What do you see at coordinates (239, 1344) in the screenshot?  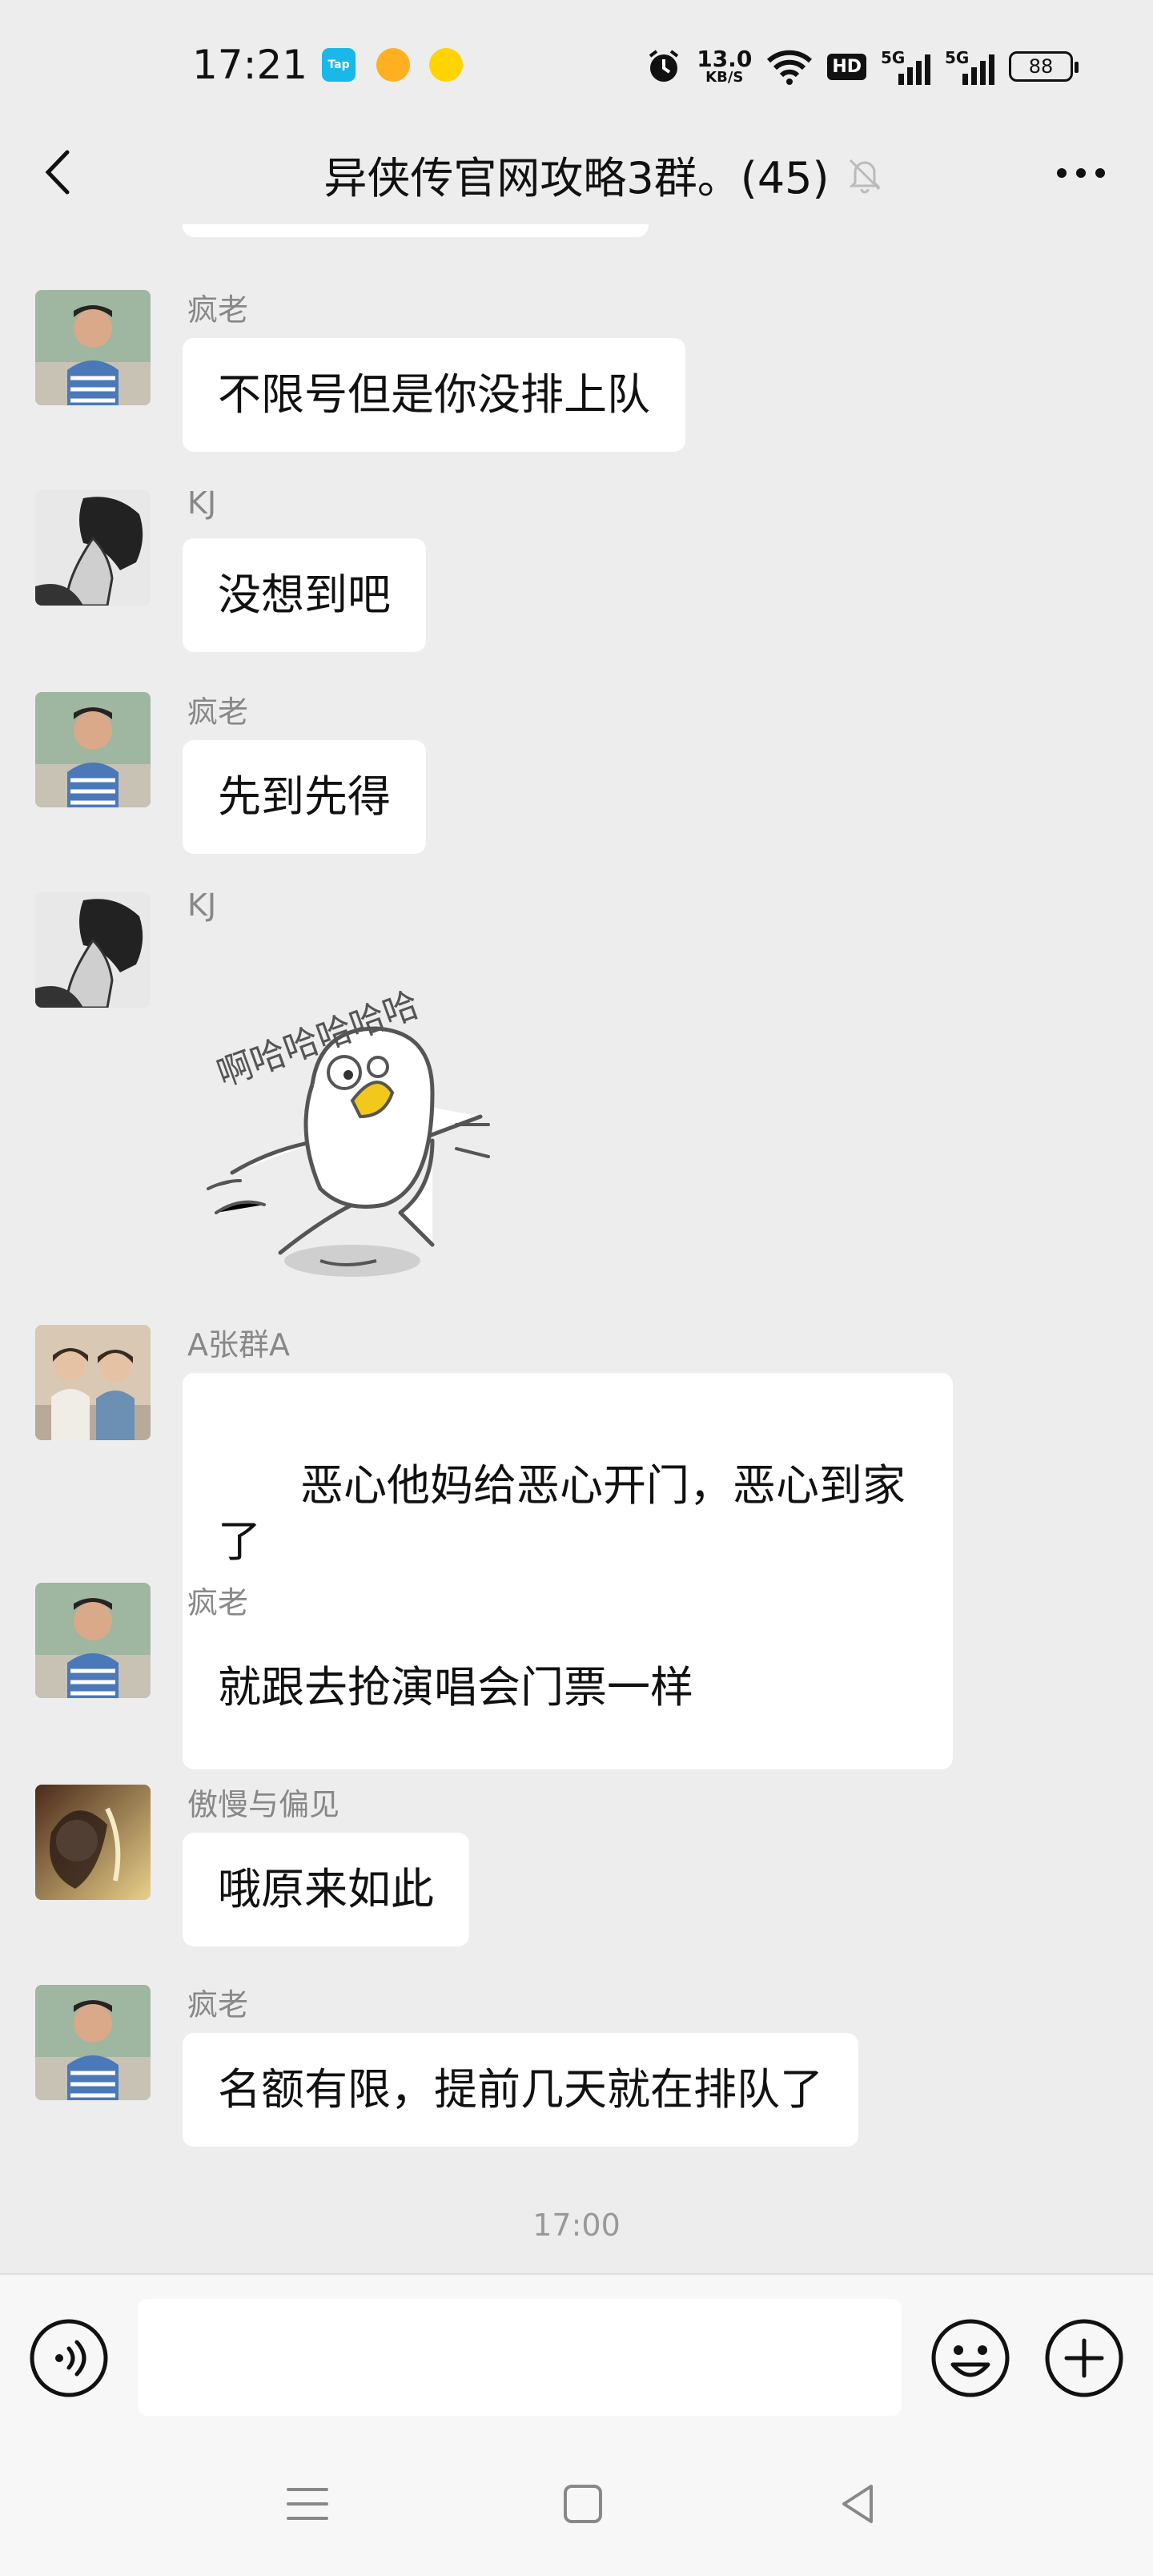 I see `sender-name: A张群A` at bounding box center [239, 1344].